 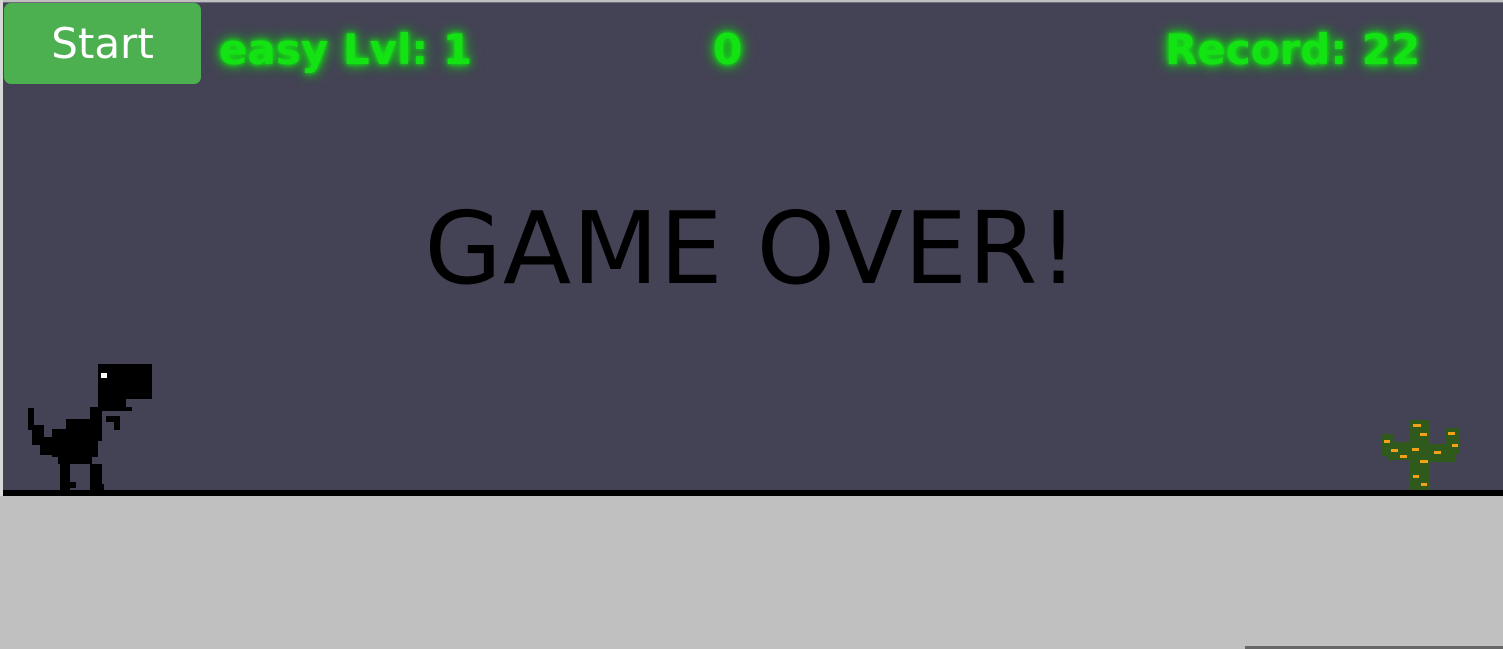 I want to click on record-score: Record: 22, so click(x=1293, y=49).